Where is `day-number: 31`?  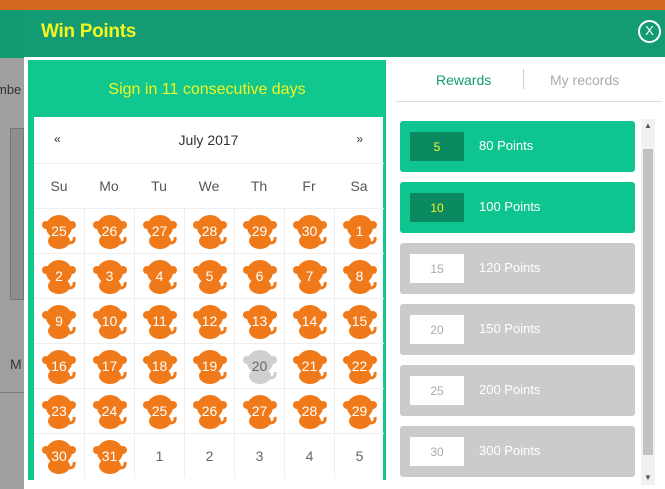
day-number: 31 is located at coordinates (109, 456).